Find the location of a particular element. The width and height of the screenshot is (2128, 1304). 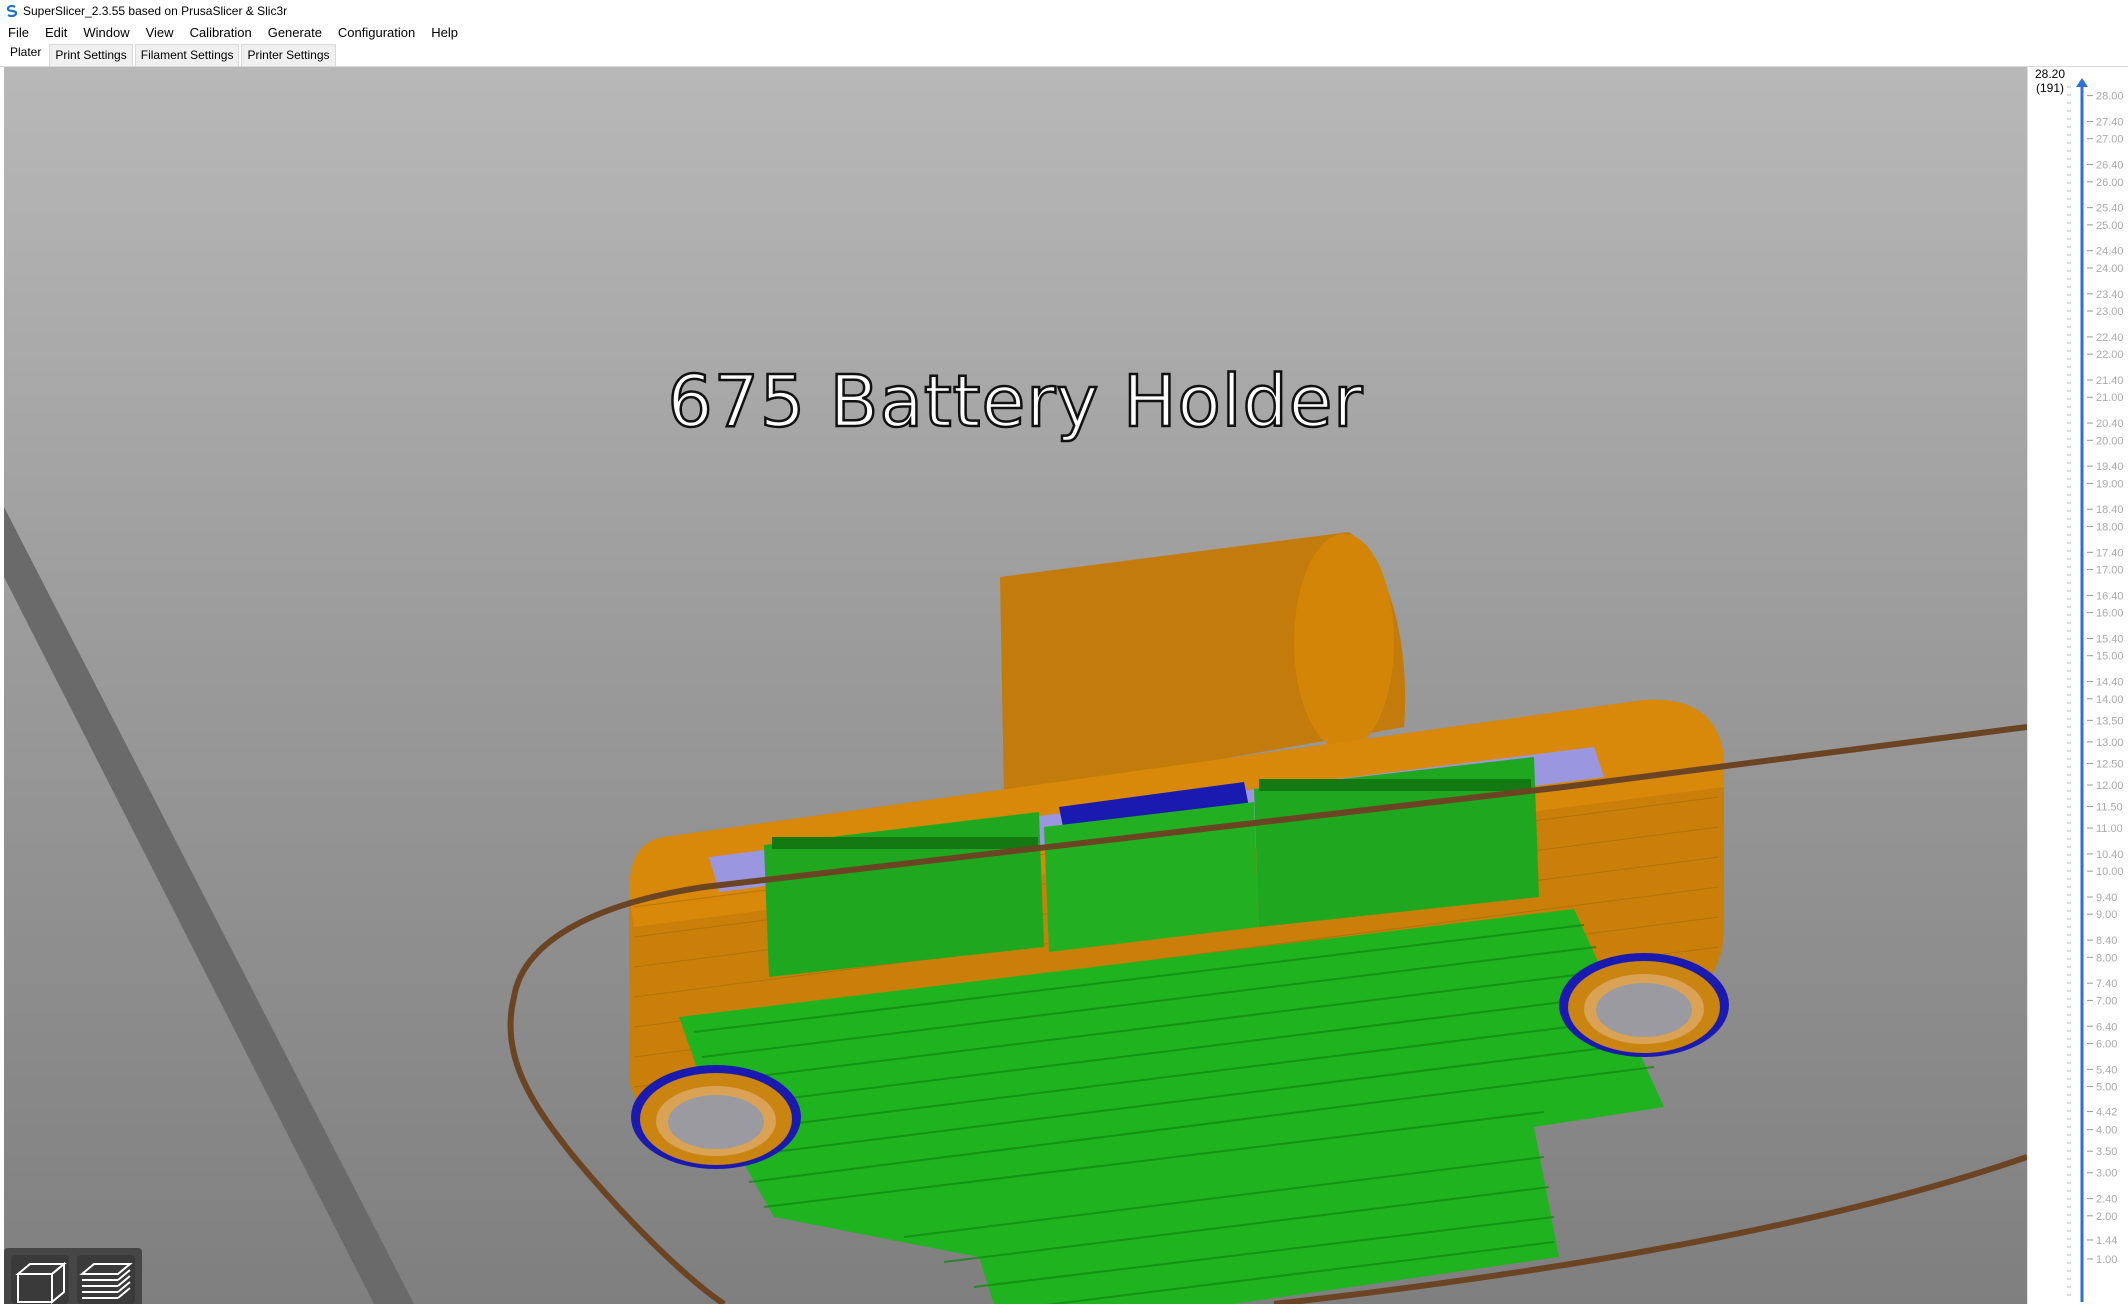

slider-tick-label: 25.40 is located at coordinates (2110, 209).